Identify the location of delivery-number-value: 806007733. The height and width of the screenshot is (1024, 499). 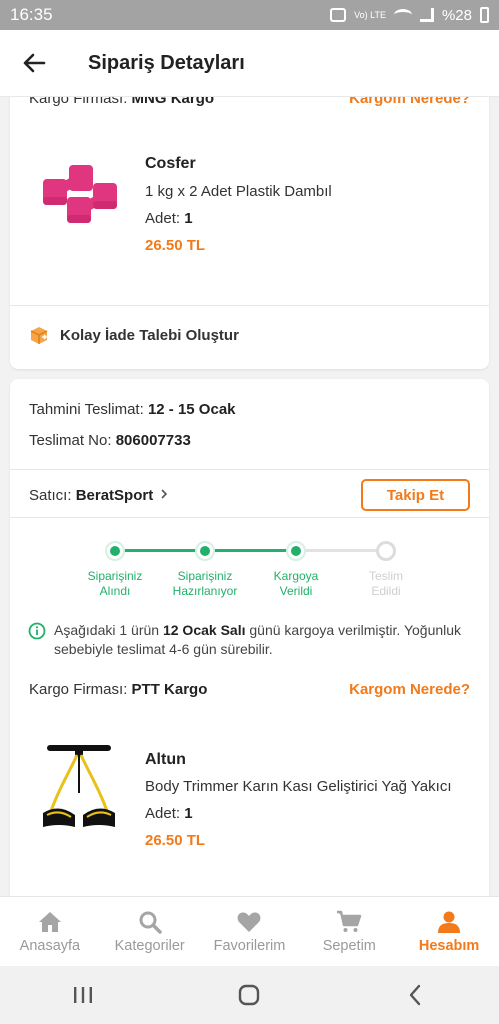
(153, 440).